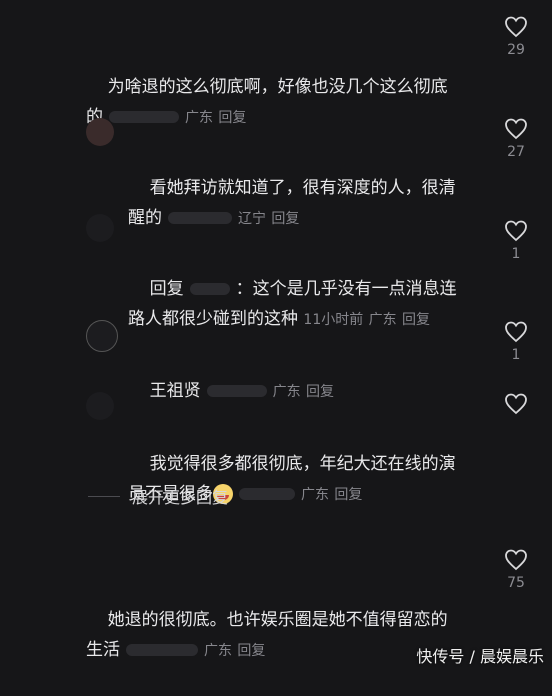 The height and width of the screenshot is (696, 552). I want to click on like-button, so click(516, 404).